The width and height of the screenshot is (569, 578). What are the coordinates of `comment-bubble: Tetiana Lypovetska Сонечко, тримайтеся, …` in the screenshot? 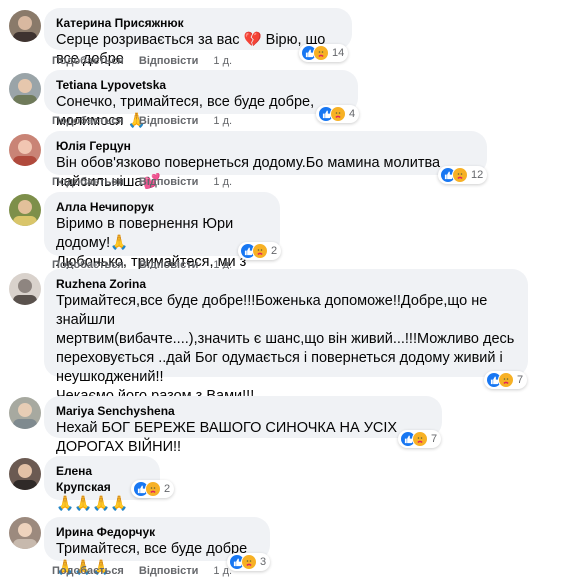 It's located at (201, 99).